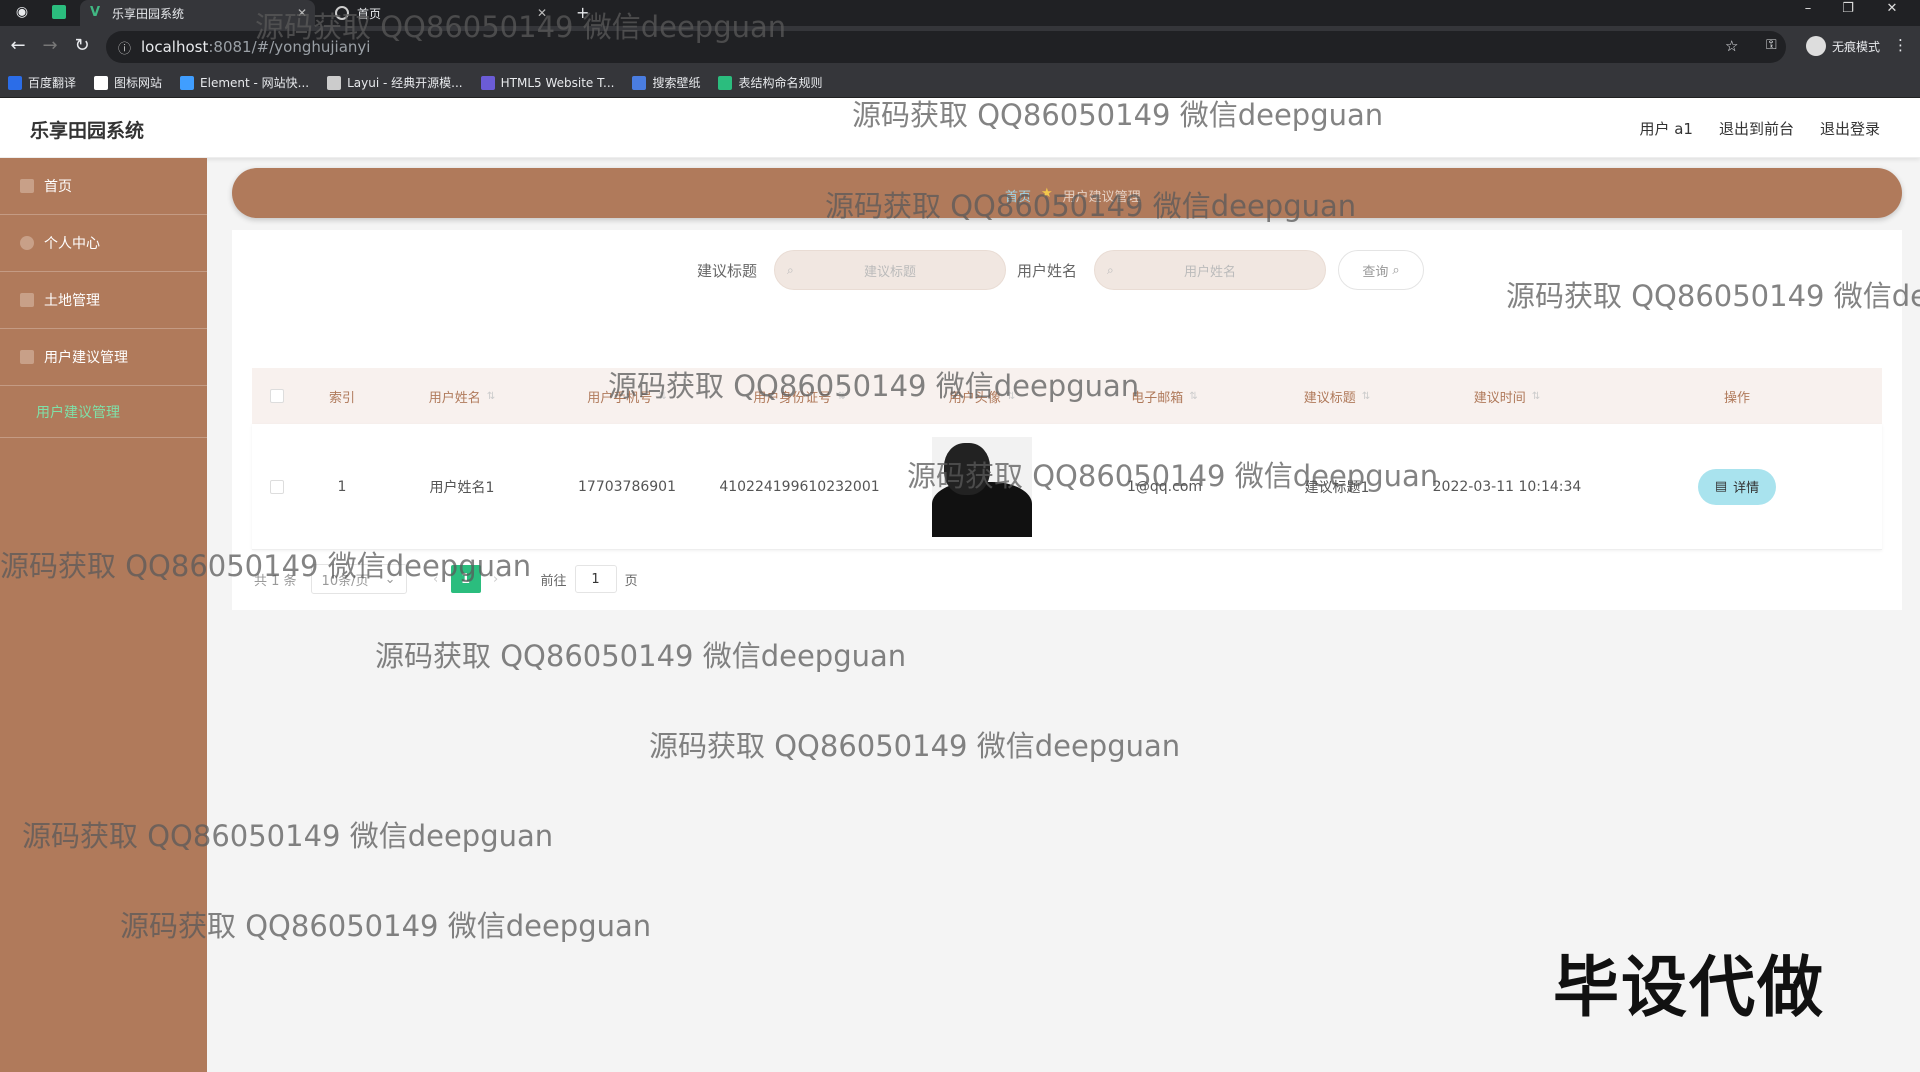  Describe the element at coordinates (1737, 486) in the screenshot. I see `detail-button: ▤ 详情` at that location.